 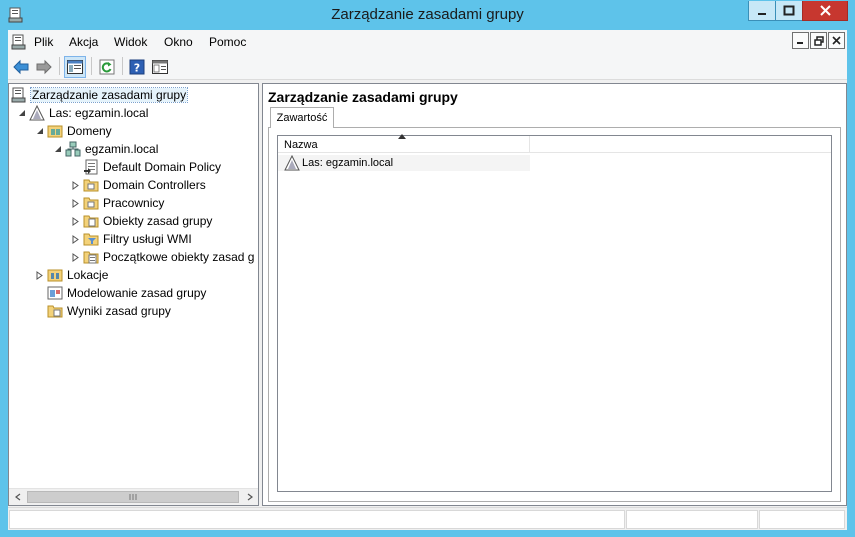 I want to click on tree-node-modeling: Modelowanie zasad grupy, so click(x=126, y=293).